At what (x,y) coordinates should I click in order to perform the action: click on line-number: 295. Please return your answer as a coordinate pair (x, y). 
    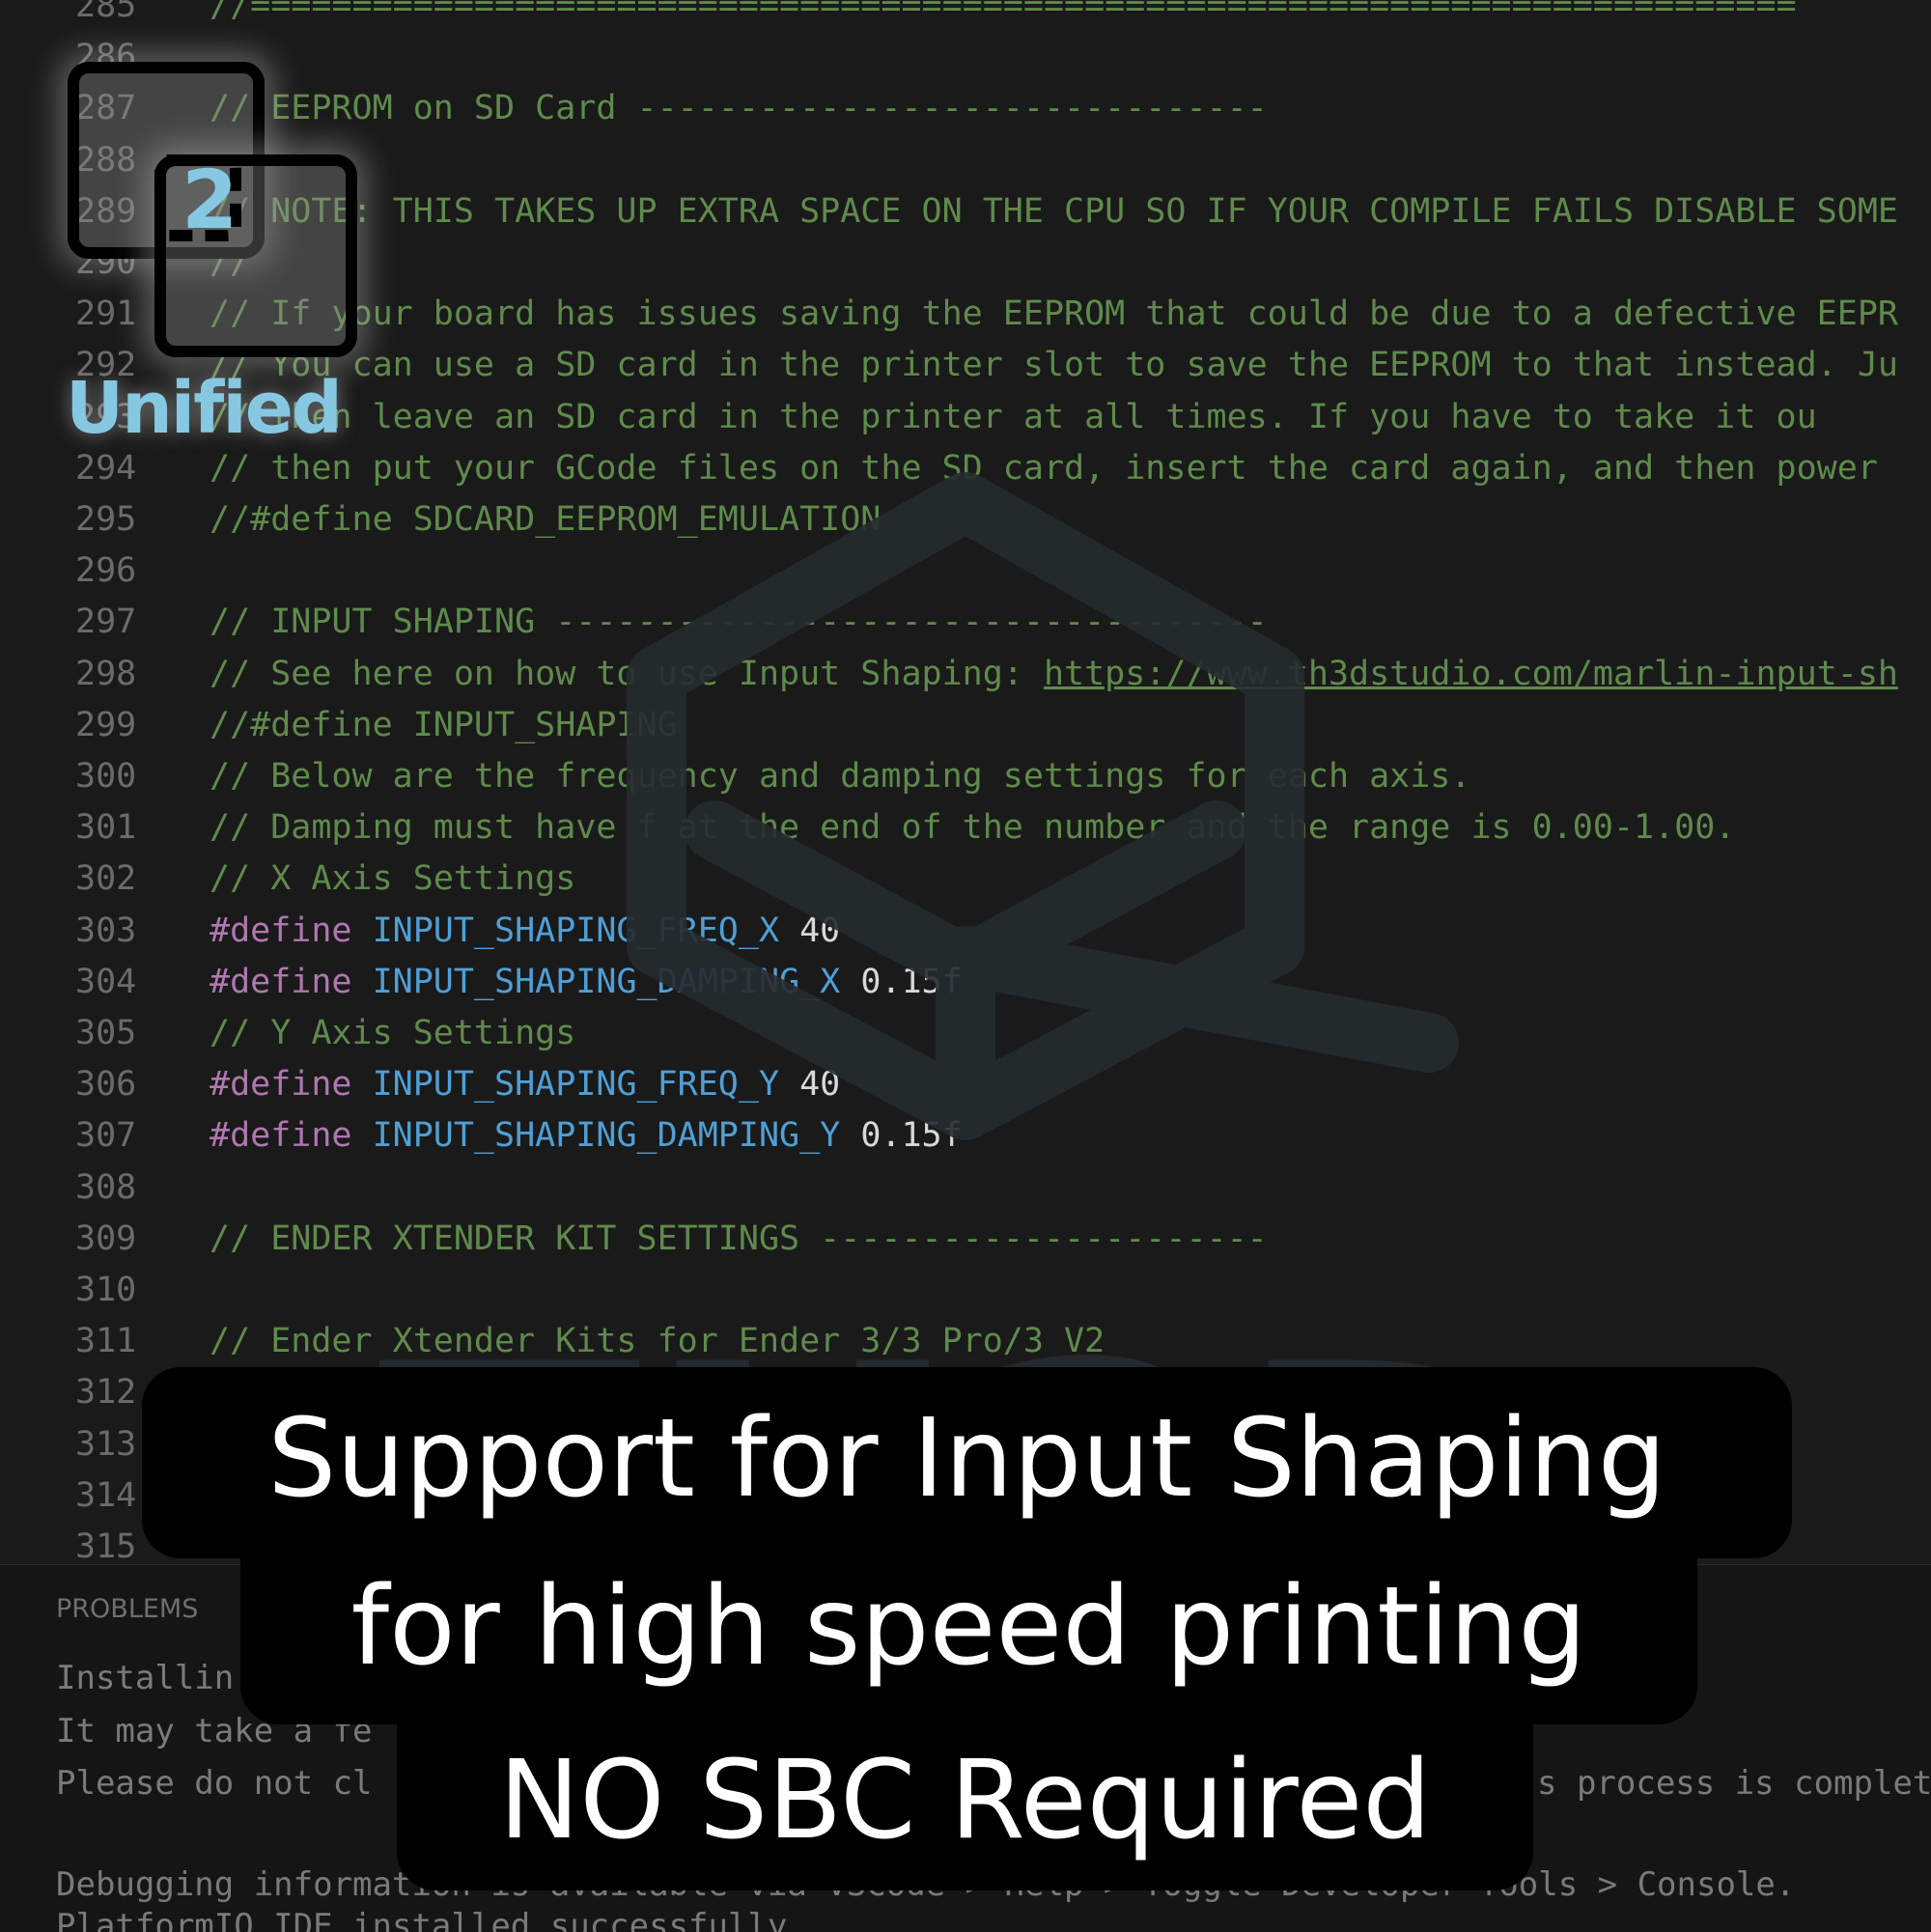
    Looking at the image, I should click on (106, 519).